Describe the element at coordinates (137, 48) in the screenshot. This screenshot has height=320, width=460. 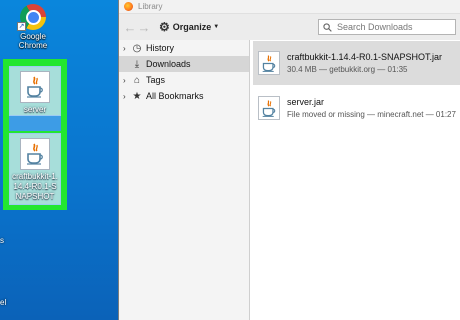
I see `clock-icon: ◷` at that location.